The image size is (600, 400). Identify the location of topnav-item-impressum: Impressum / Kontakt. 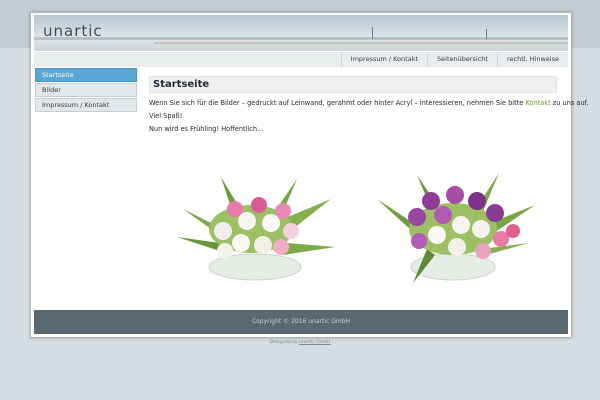
(383, 59).